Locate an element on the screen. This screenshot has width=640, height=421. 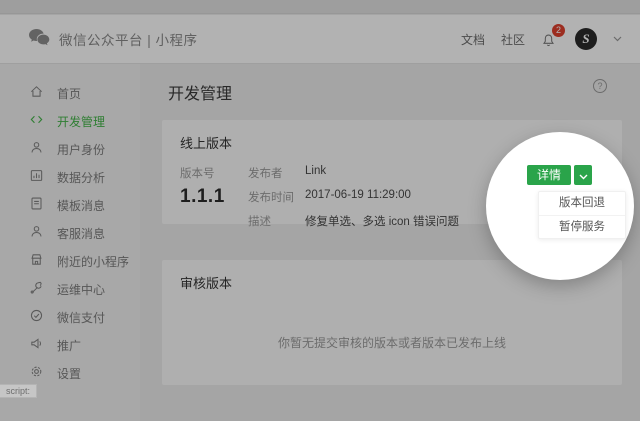
detail-button: 详情 is located at coordinates (549, 175).